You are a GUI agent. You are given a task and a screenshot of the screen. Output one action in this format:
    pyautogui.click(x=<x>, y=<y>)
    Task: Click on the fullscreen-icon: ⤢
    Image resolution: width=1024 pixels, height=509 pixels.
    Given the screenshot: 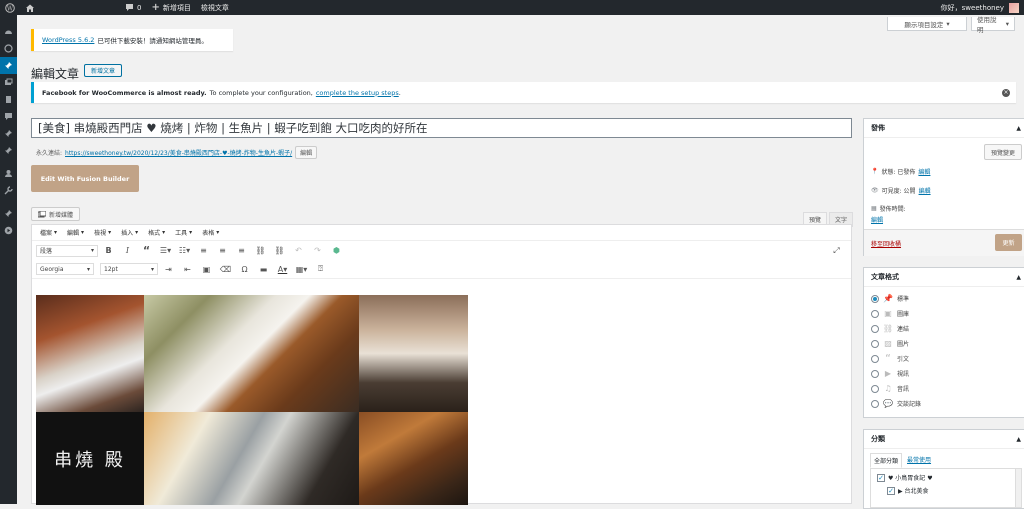 What is the action you would take?
    pyautogui.click(x=836, y=251)
    